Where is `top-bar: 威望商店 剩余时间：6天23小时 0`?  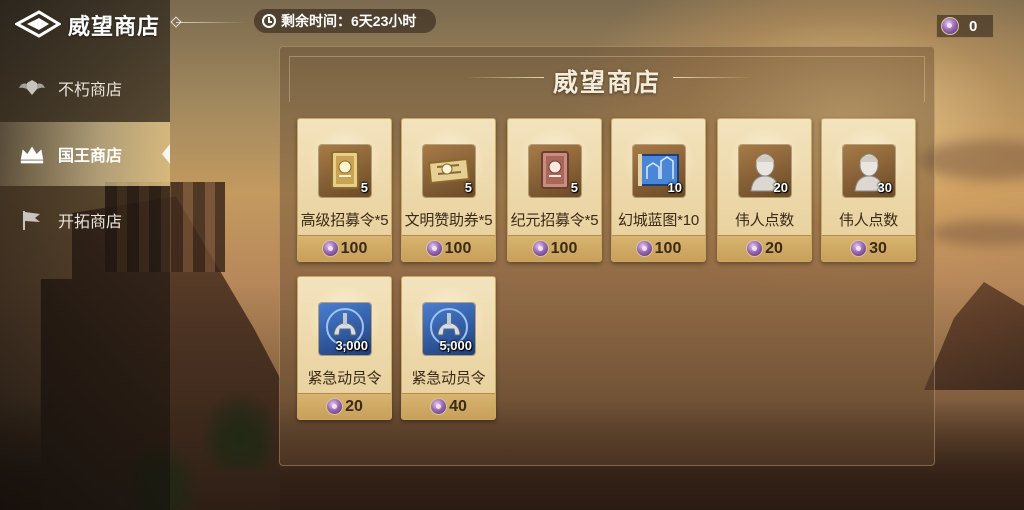 top-bar: 威望商店 剩余时间：6天23小时 0 is located at coordinates (512, 23).